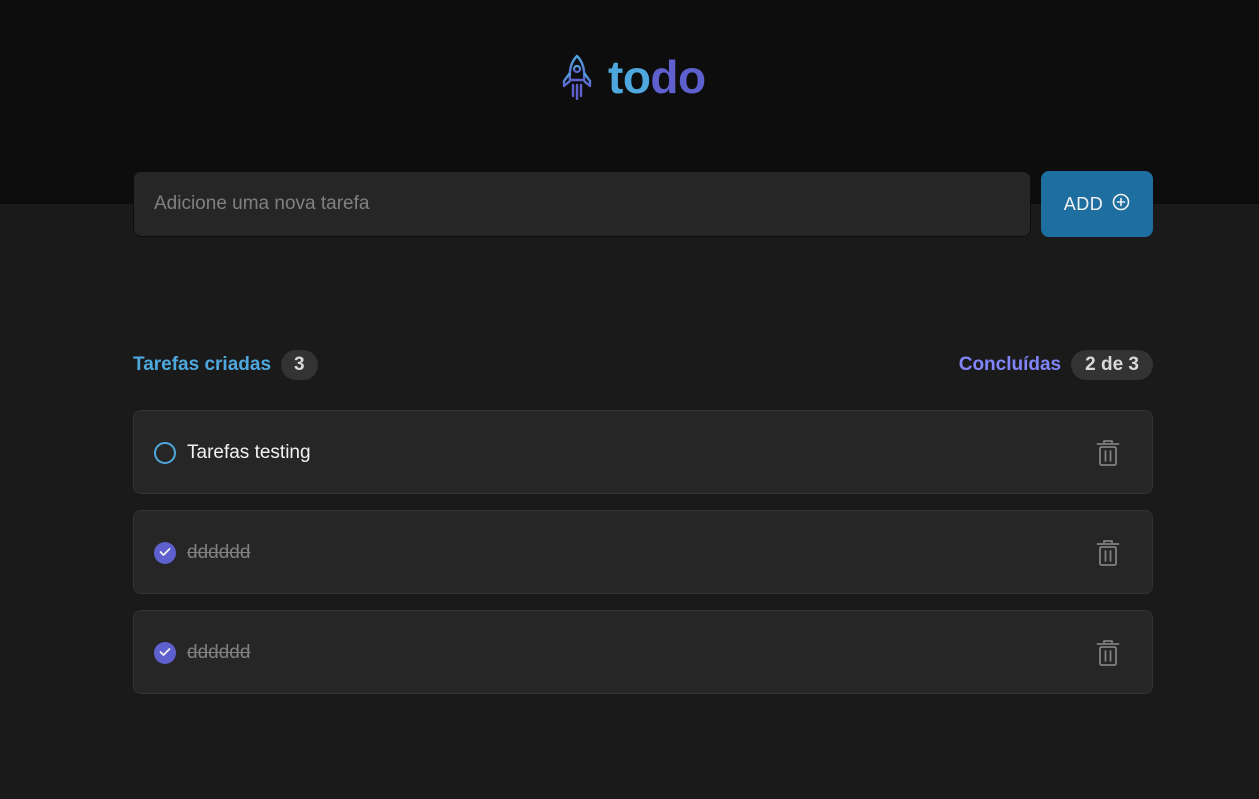 This screenshot has height=799, width=1259. I want to click on new-task-input, so click(582, 204).